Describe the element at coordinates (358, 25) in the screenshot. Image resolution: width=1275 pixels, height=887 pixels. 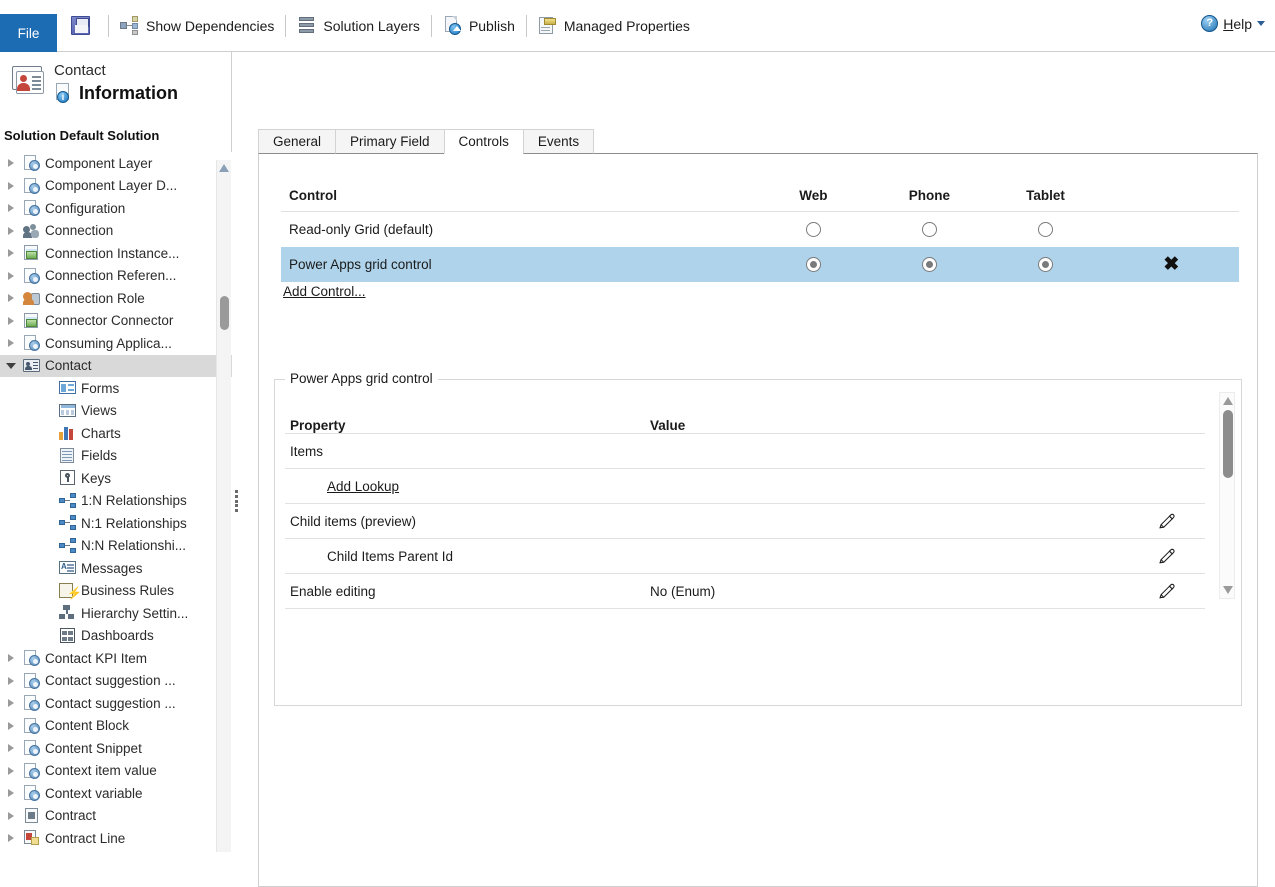
I see `solution-layers-button: Solution Layers` at that location.